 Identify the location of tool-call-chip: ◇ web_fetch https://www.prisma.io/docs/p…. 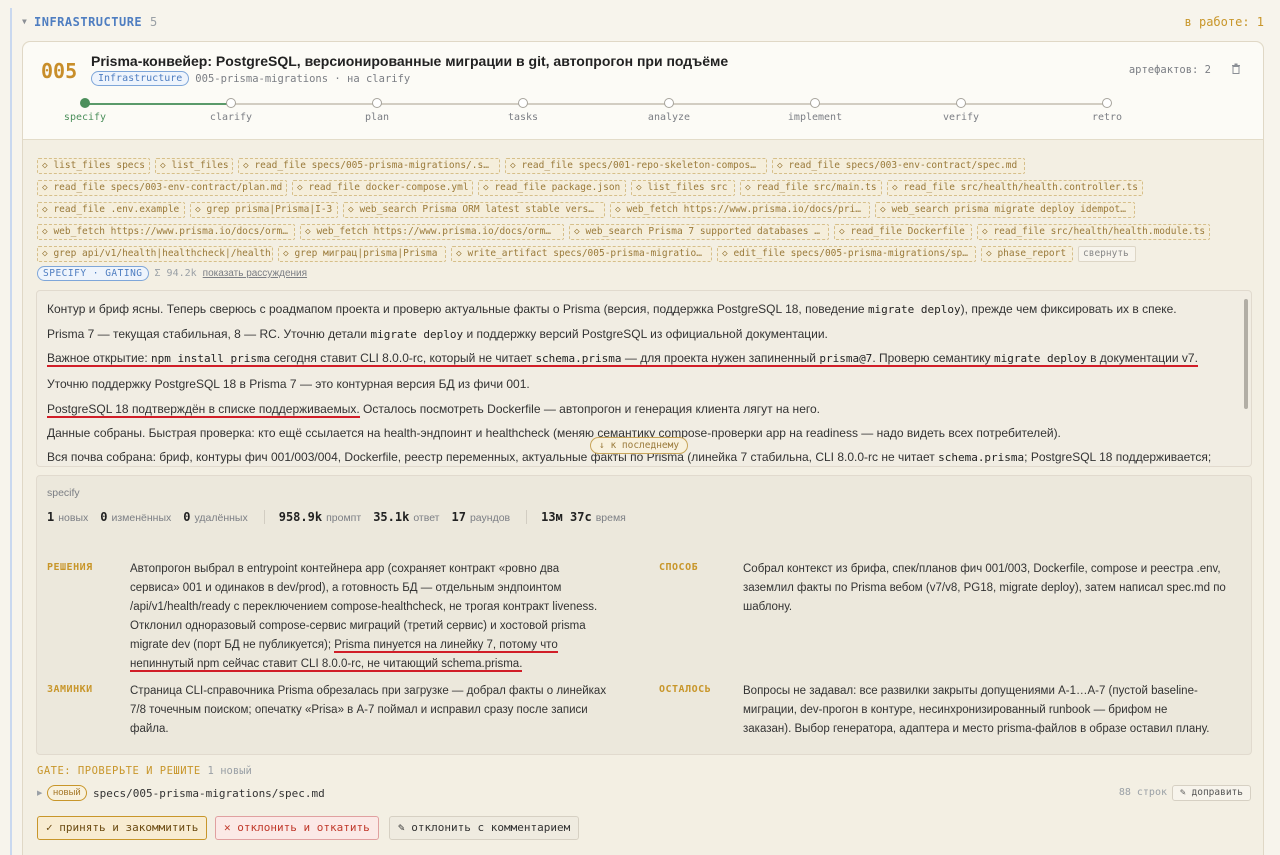
(740, 210).